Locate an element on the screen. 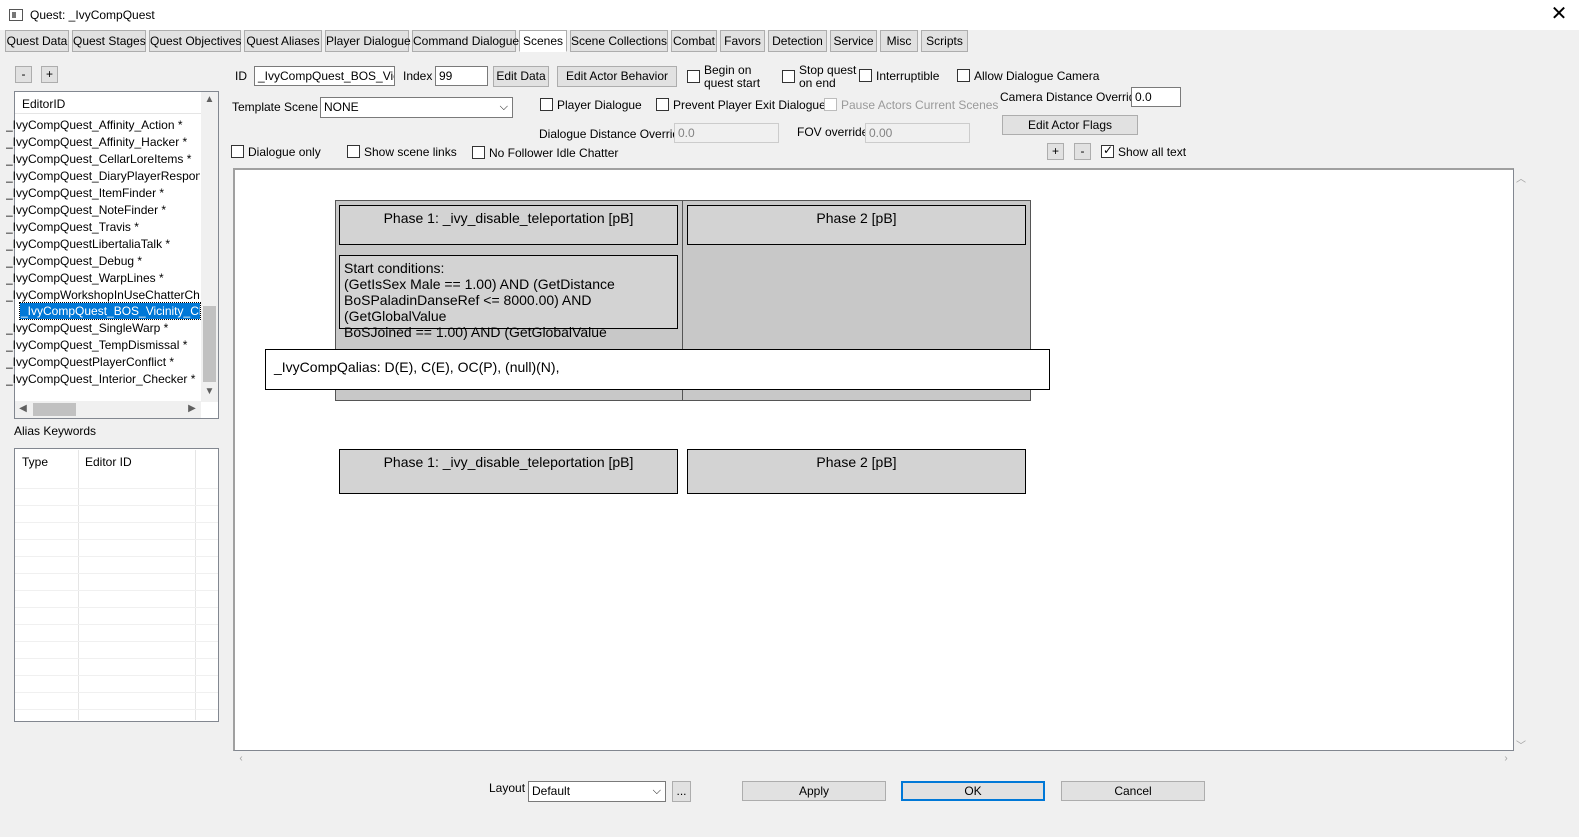 Image resolution: width=1579 pixels, height=837 pixels. title-bar is located at coordinates (789, 15).